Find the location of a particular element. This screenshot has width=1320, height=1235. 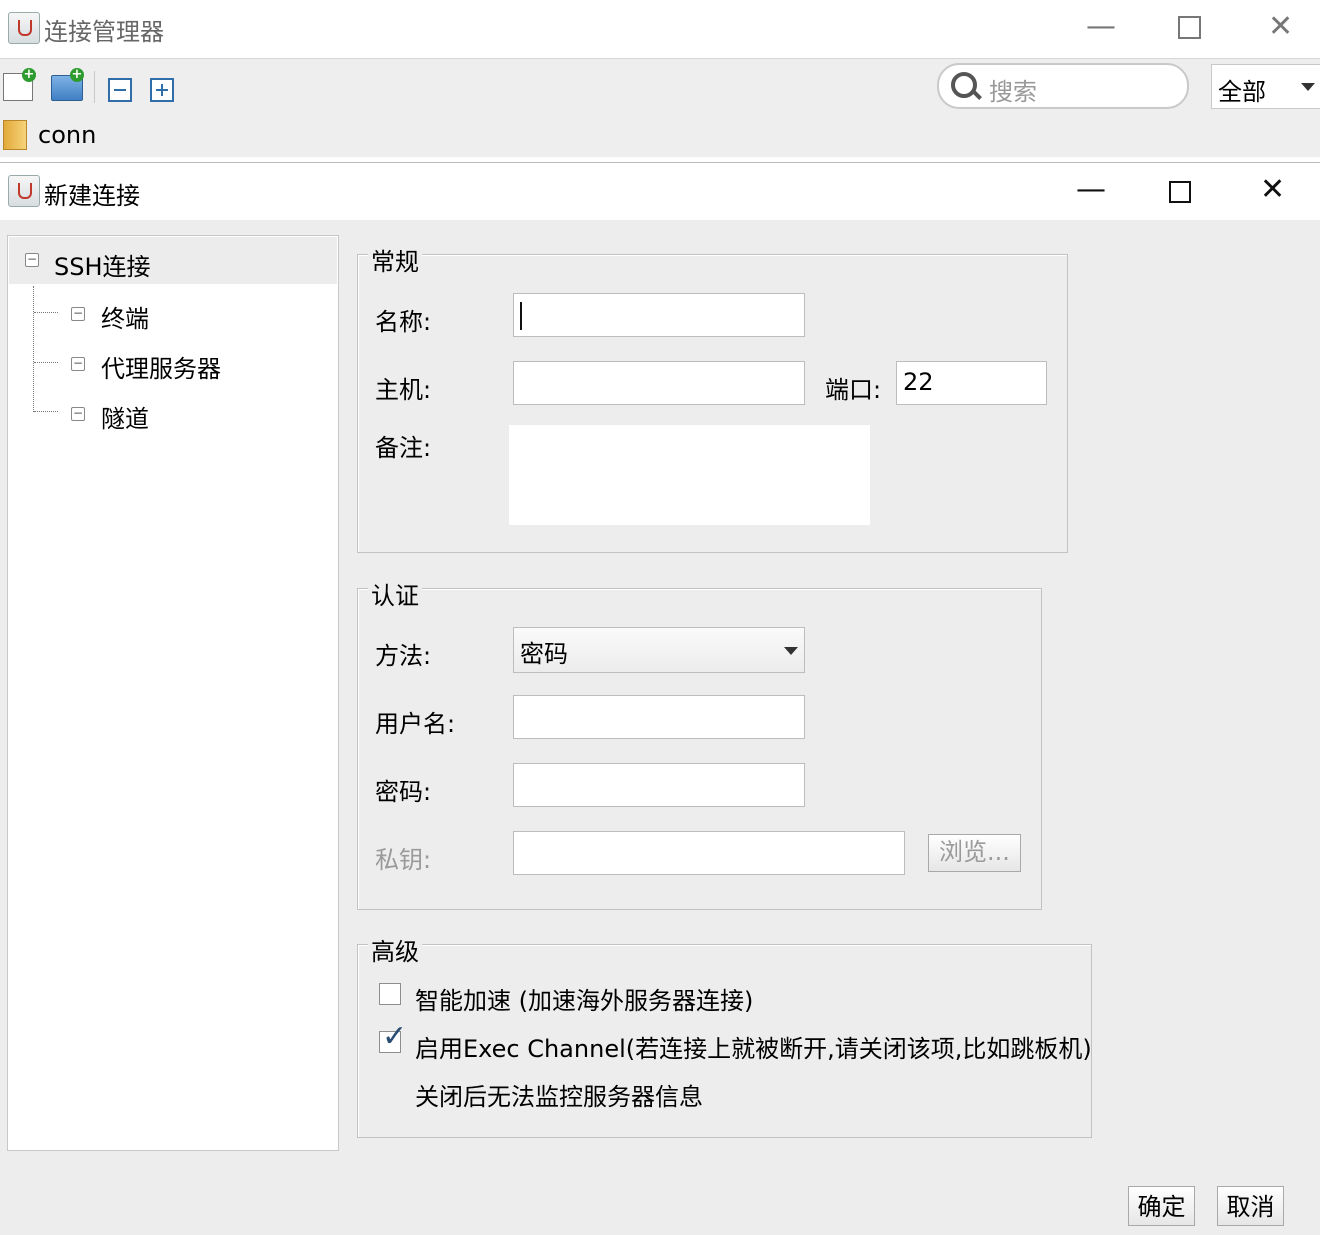

name-label: 名称: is located at coordinates (403, 322).